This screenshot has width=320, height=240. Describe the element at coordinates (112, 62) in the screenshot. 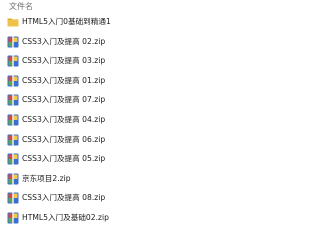

I see `list-item: CSS3入门及提高 03.zip` at that location.